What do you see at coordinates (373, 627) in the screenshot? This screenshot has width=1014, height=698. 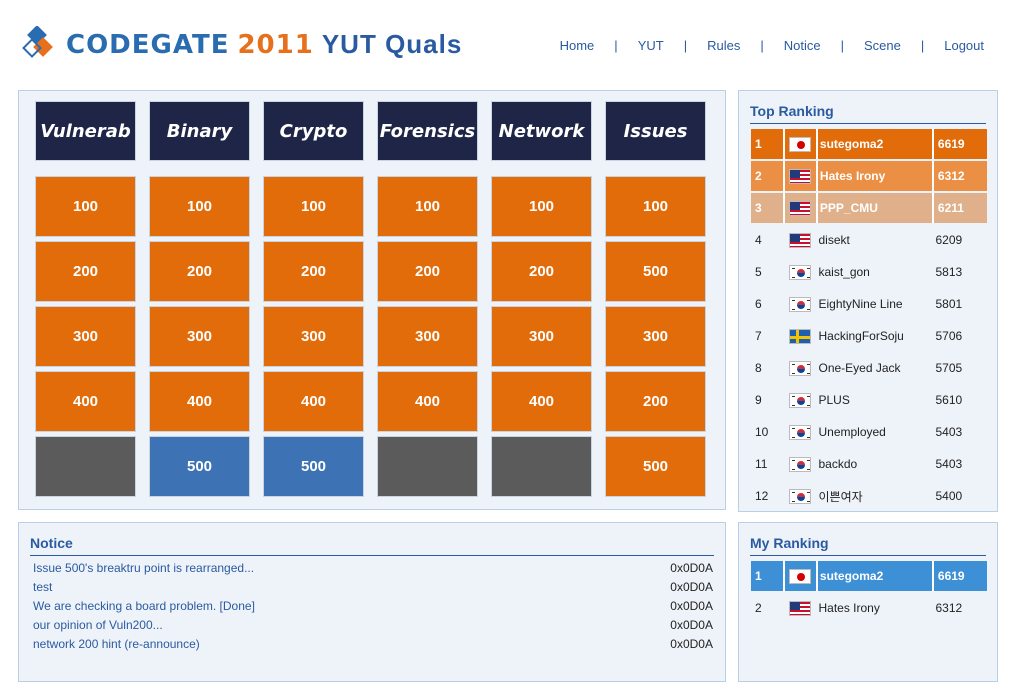 I see `notice-item: our opinion of Vuln200... 0x0D0A` at bounding box center [373, 627].